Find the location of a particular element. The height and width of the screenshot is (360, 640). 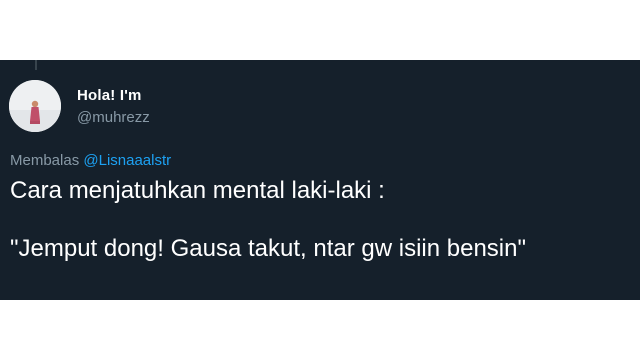

reply-context: Membalas @Lisnaaalstr is located at coordinates (90, 160).